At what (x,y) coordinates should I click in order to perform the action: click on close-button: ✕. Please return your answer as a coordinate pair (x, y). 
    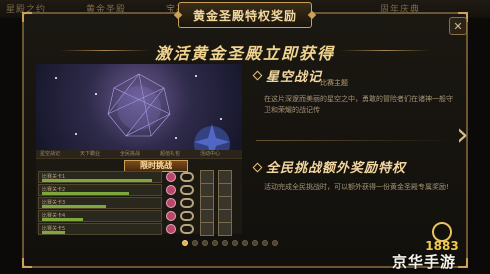
    Looking at the image, I should click on (458, 26).